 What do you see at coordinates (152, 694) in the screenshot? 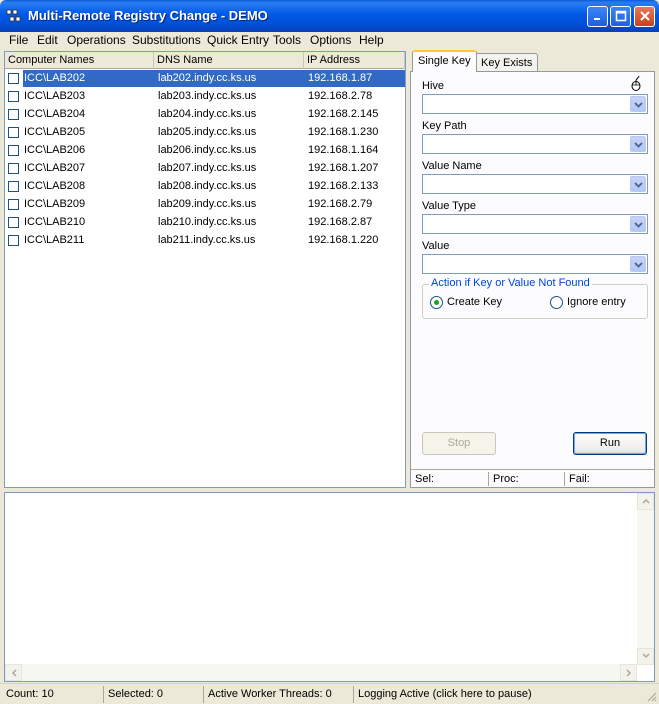
I see `status-selected: Selected: 0` at bounding box center [152, 694].